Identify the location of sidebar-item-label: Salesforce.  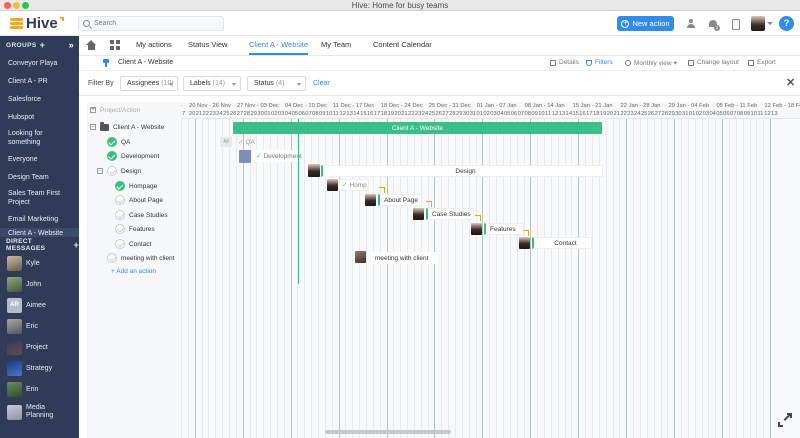
(25, 99).